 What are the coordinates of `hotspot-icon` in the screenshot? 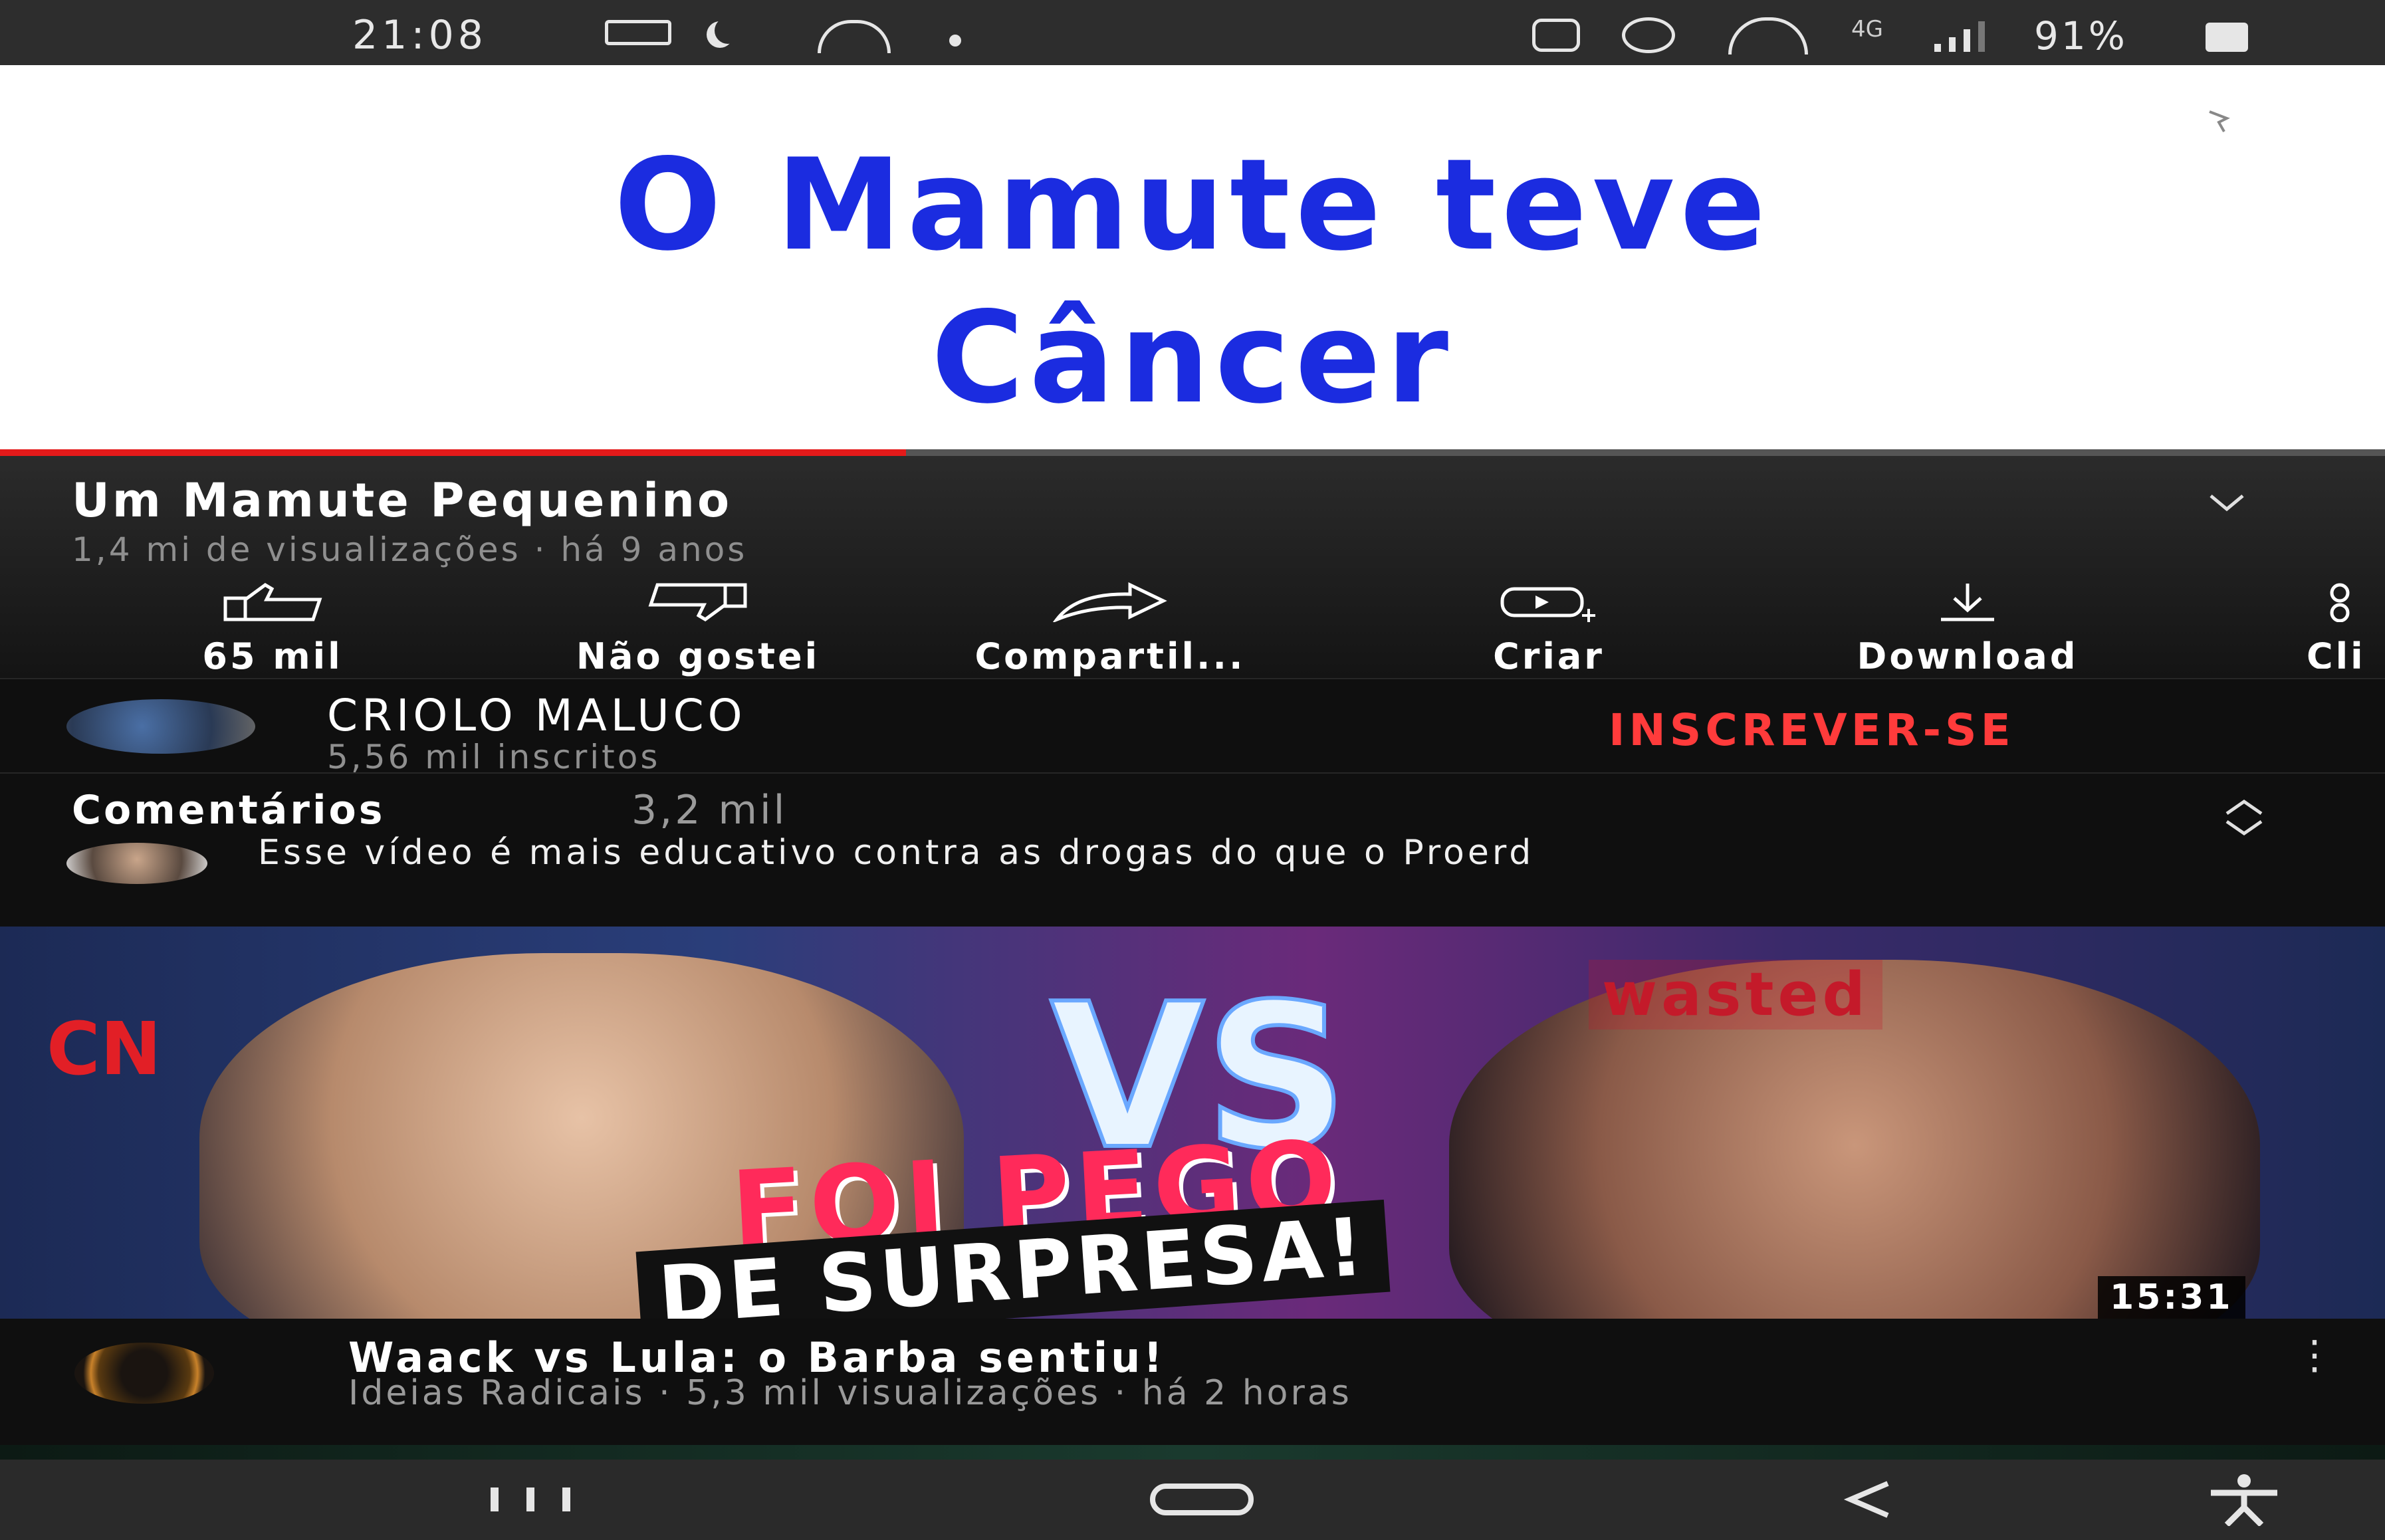 It's located at (854, 37).